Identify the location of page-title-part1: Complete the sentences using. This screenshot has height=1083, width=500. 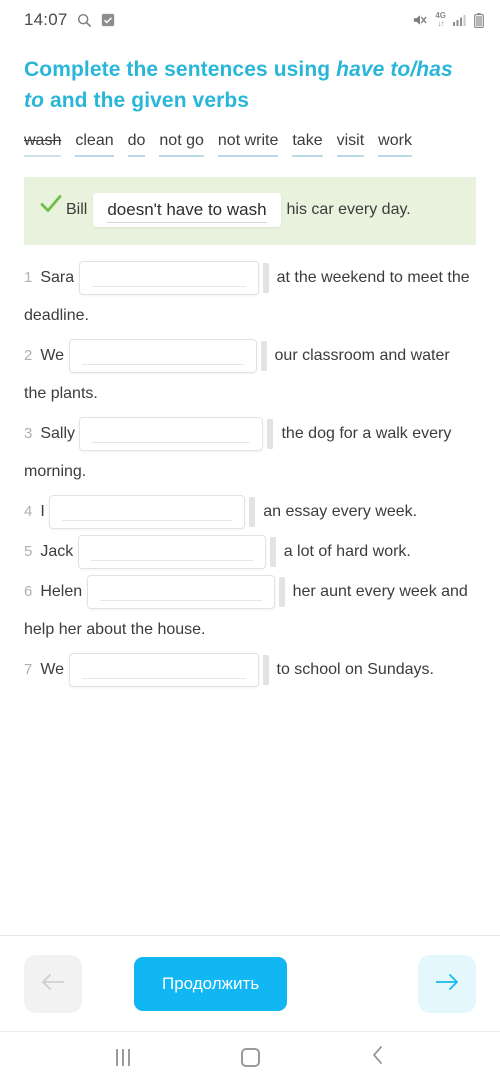
(180, 69).